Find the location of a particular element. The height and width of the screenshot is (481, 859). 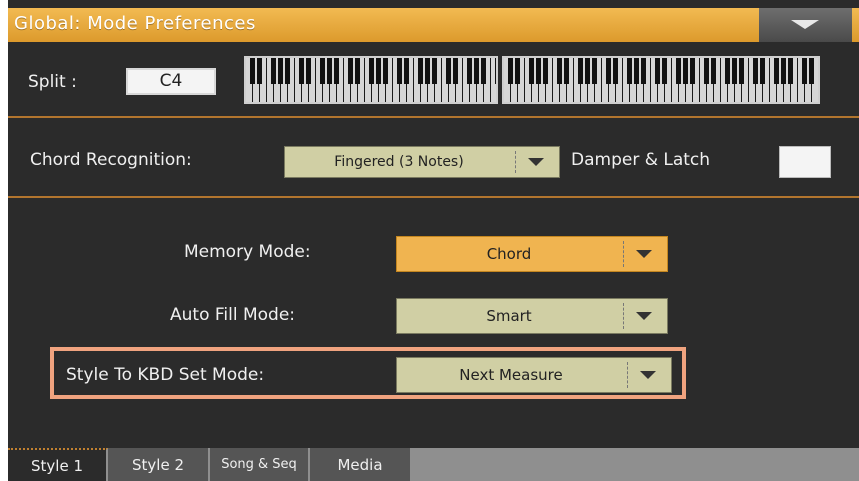

tab-song-seq: Song & Seq is located at coordinates (260, 464).